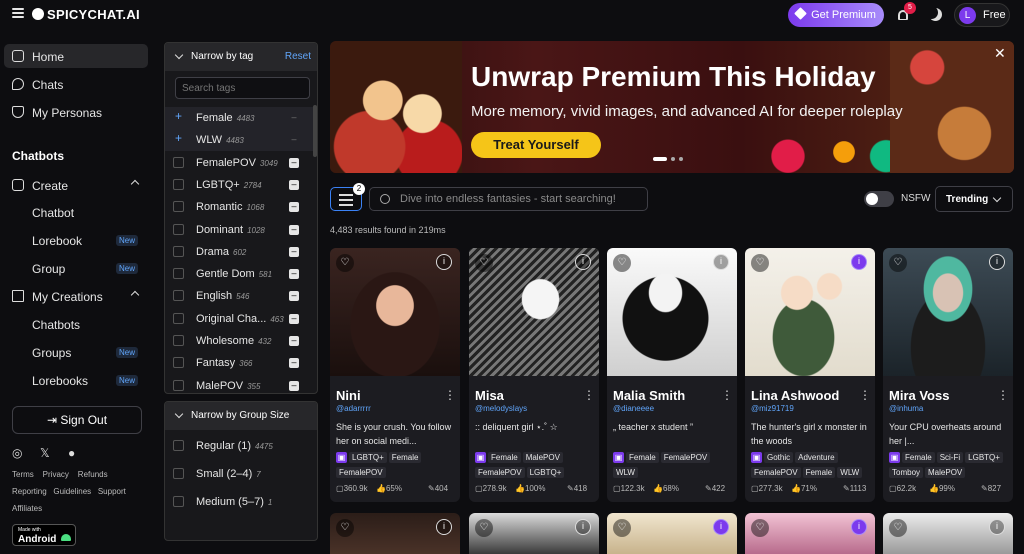 This screenshot has width=1024, height=554. I want to click on privacy-link: Privacy, so click(56, 474).